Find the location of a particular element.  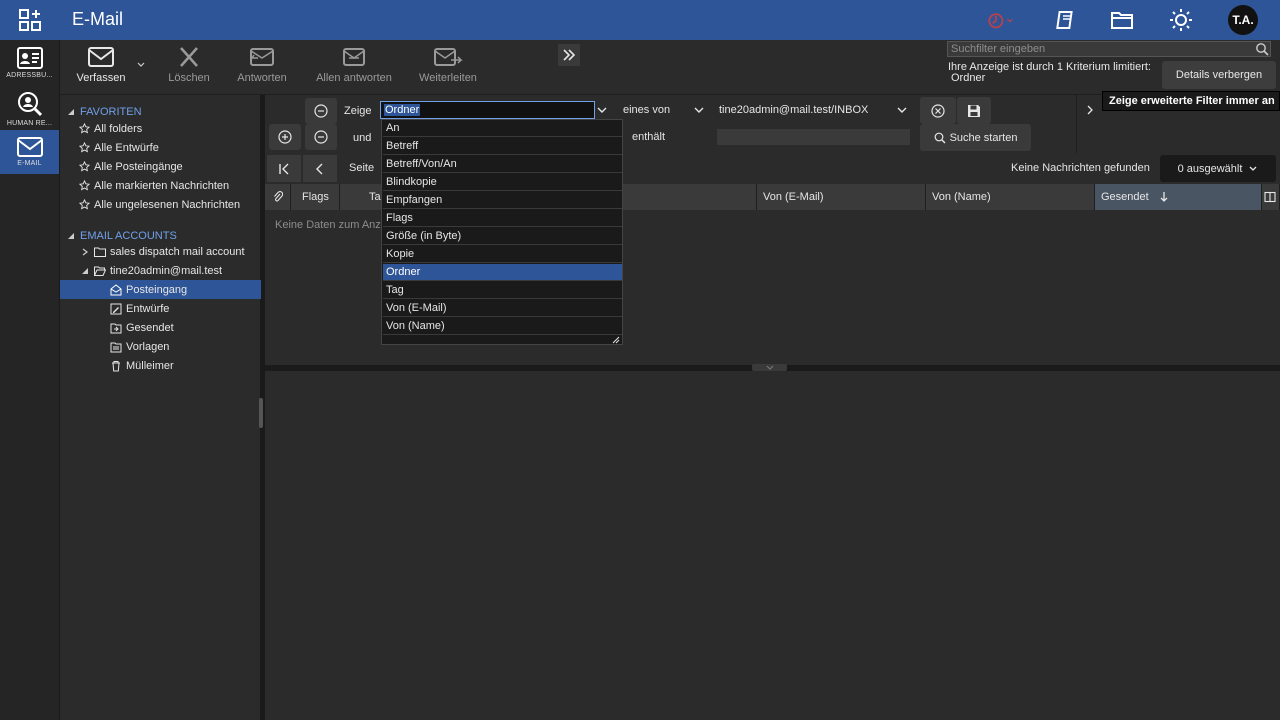

reply-all-label: Allen antworten is located at coordinates (354, 78).